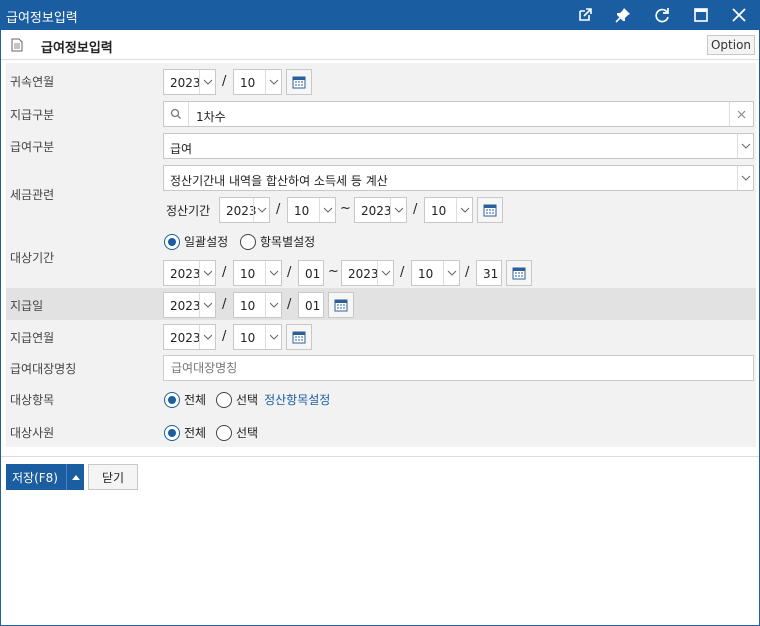  What do you see at coordinates (367, 273) in the screenshot?
I see `period-to-year-select: 2023` at bounding box center [367, 273].